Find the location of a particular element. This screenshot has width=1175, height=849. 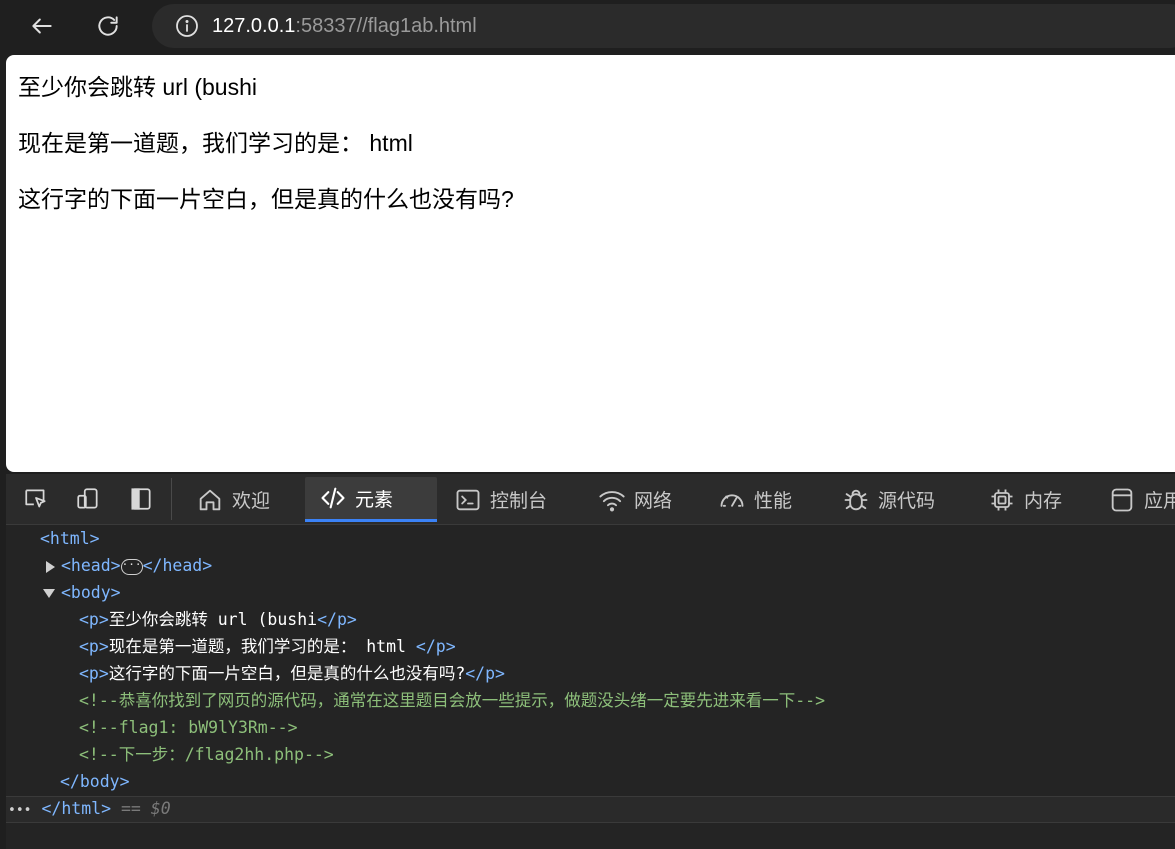

address-bar: 127.0.0.1:58337//flag1ab.html is located at coordinates (663, 26).